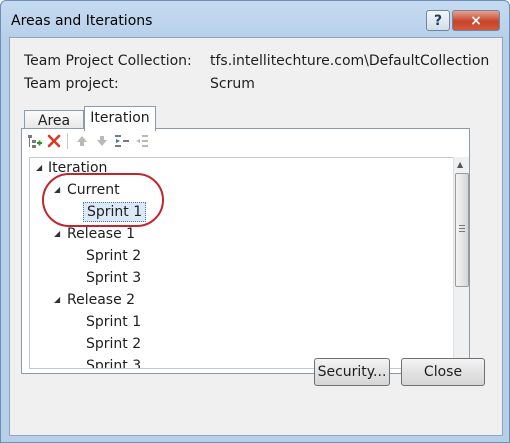  What do you see at coordinates (462, 230) in the screenshot?
I see `scroll-thumb` at bounding box center [462, 230].